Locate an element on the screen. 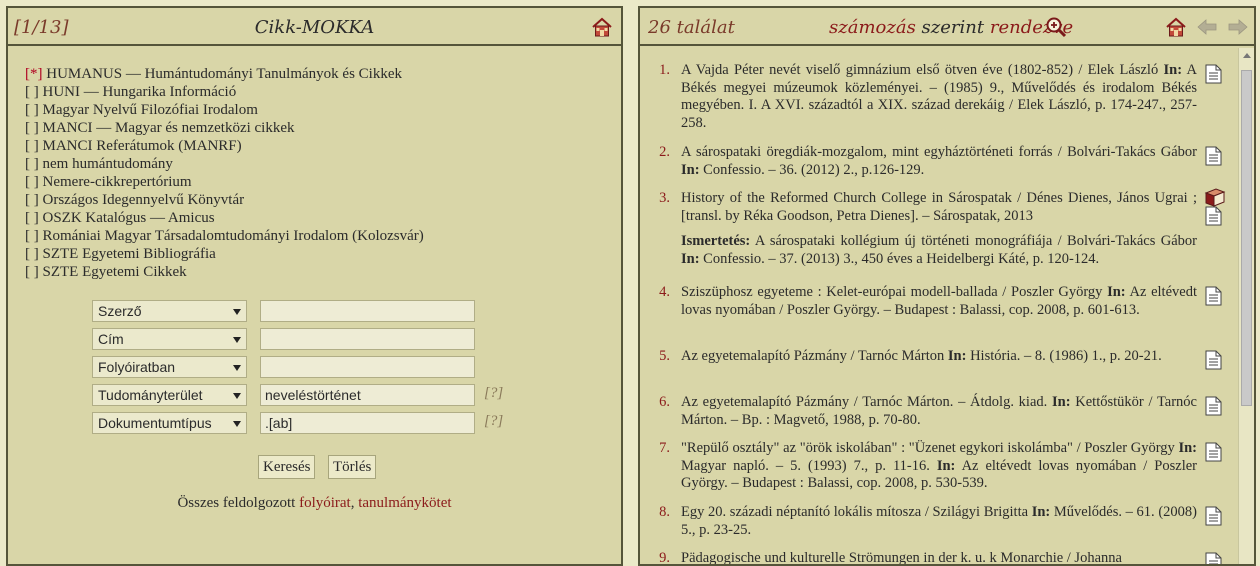 The height and width of the screenshot is (566, 1260). field-select: Folyóiratban is located at coordinates (169, 367).